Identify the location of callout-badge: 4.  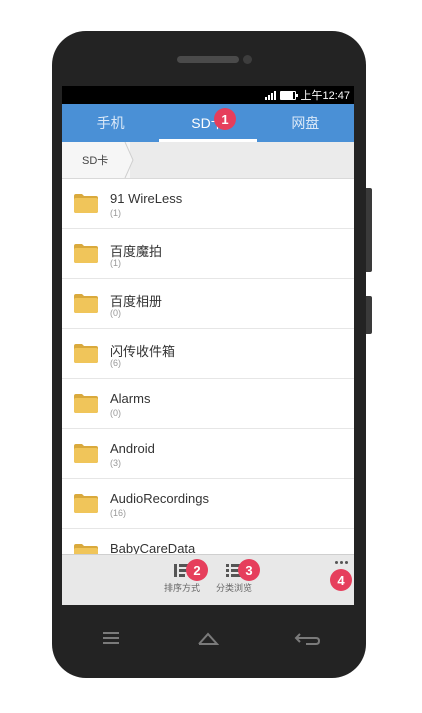
(341, 580).